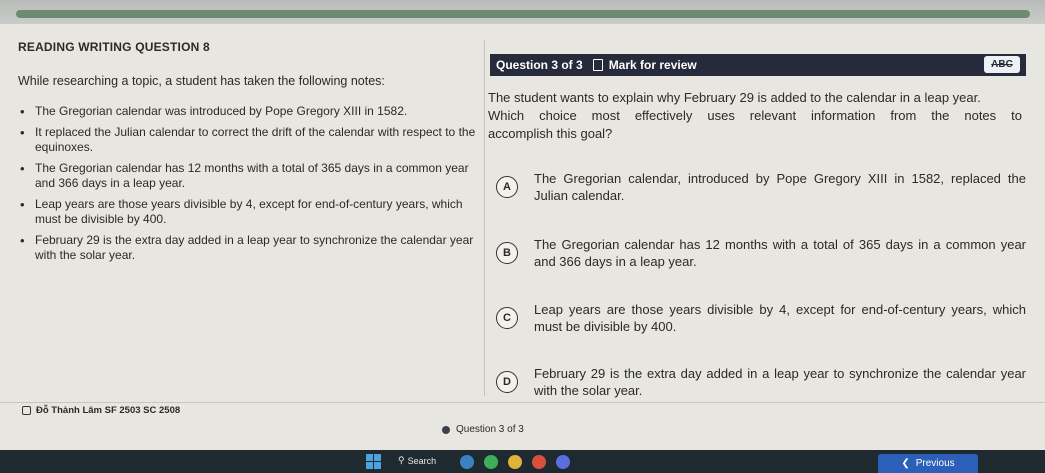 This screenshot has height=473, width=1045. I want to click on student-info: Đỗ Thành Lâm SF 2503 SC 2508, so click(101, 410).